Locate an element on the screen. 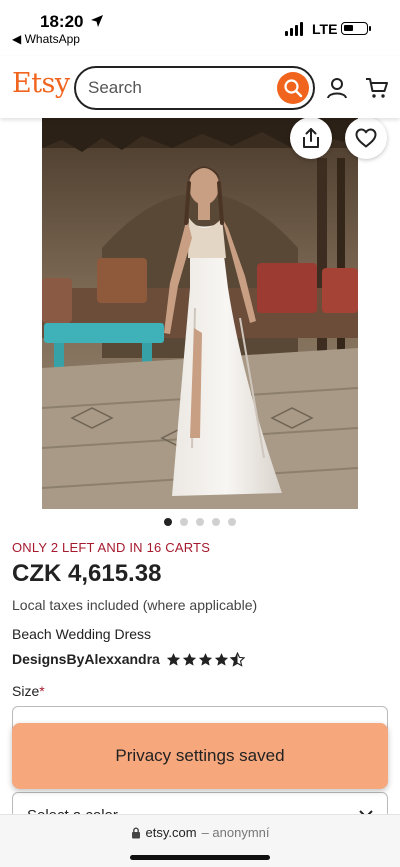 The height and width of the screenshot is (867, 400). search-input is located at coordinates (178, 88).